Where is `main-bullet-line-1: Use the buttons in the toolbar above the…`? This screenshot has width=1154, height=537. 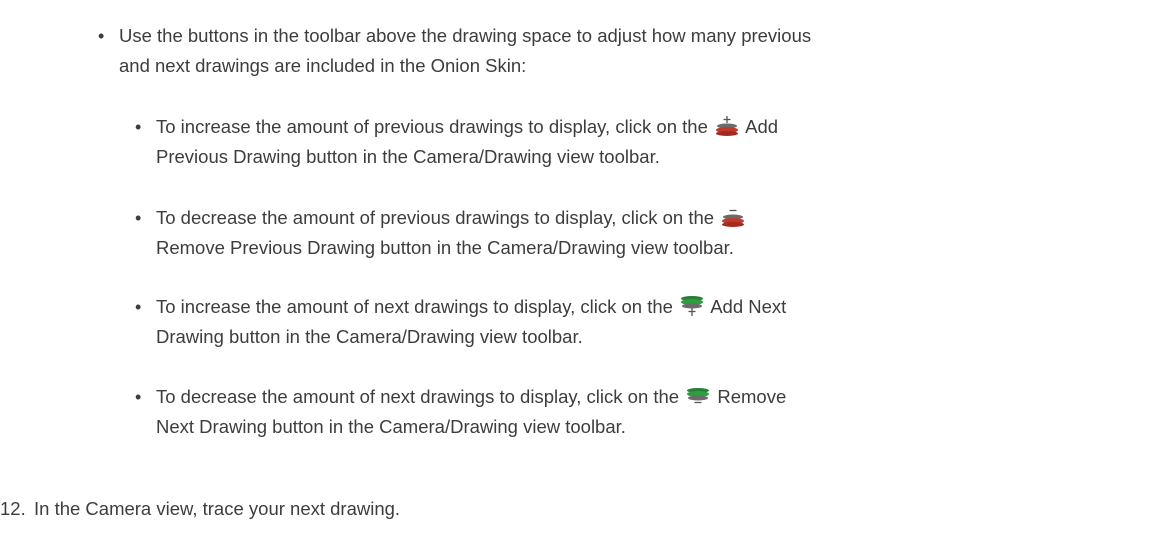 main-bullet-line-1: Use the buttons in the toolbar above the… is located at coordinates (465, 35).